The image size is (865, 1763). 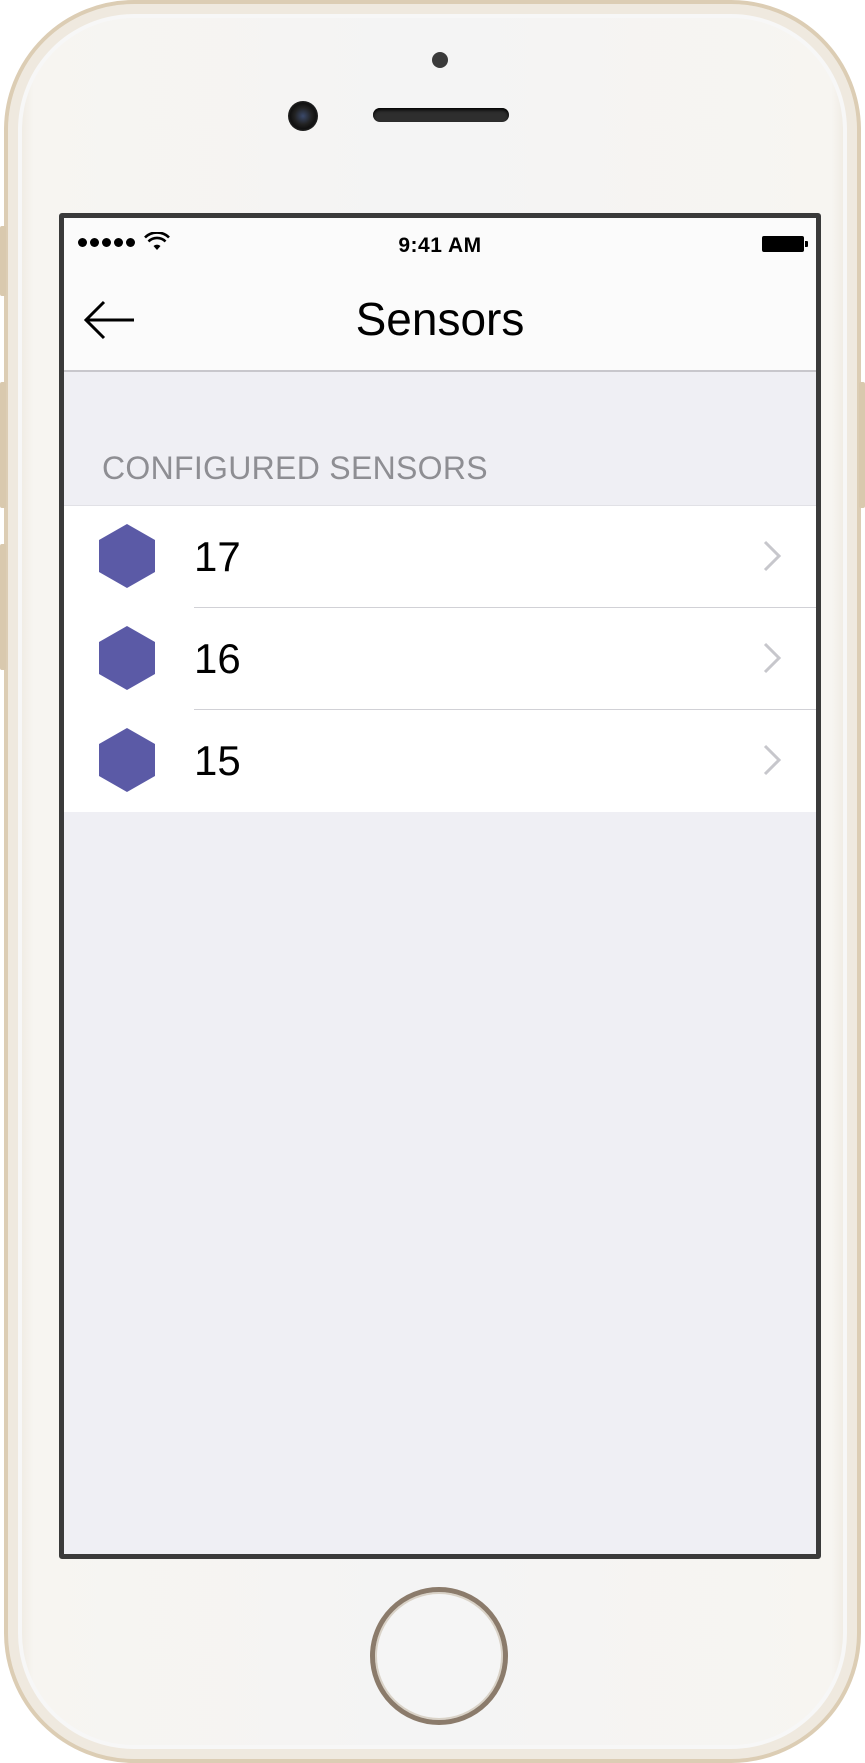 I want to click on list-item-sensor-16: 16, so click(x=440, y=659).